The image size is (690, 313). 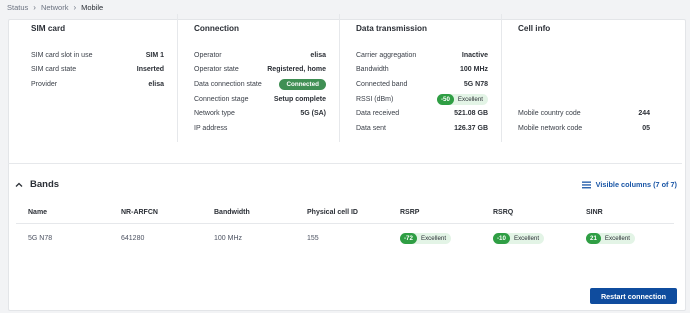 I want to click on band-pci: 155, so click(x=313, y=238).